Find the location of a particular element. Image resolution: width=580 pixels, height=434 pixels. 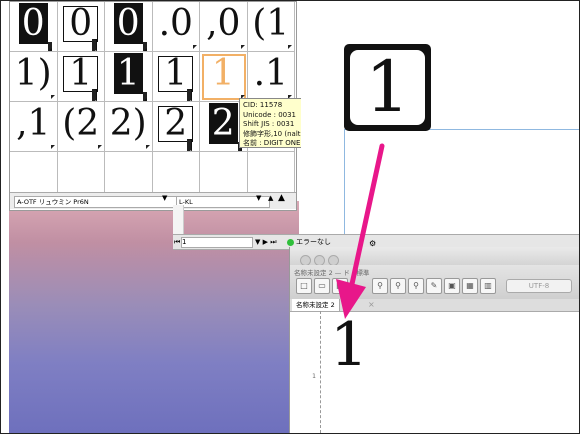

font-family-select: A-OTF リュウミン Pr6N is located at coordinates (96, 202).